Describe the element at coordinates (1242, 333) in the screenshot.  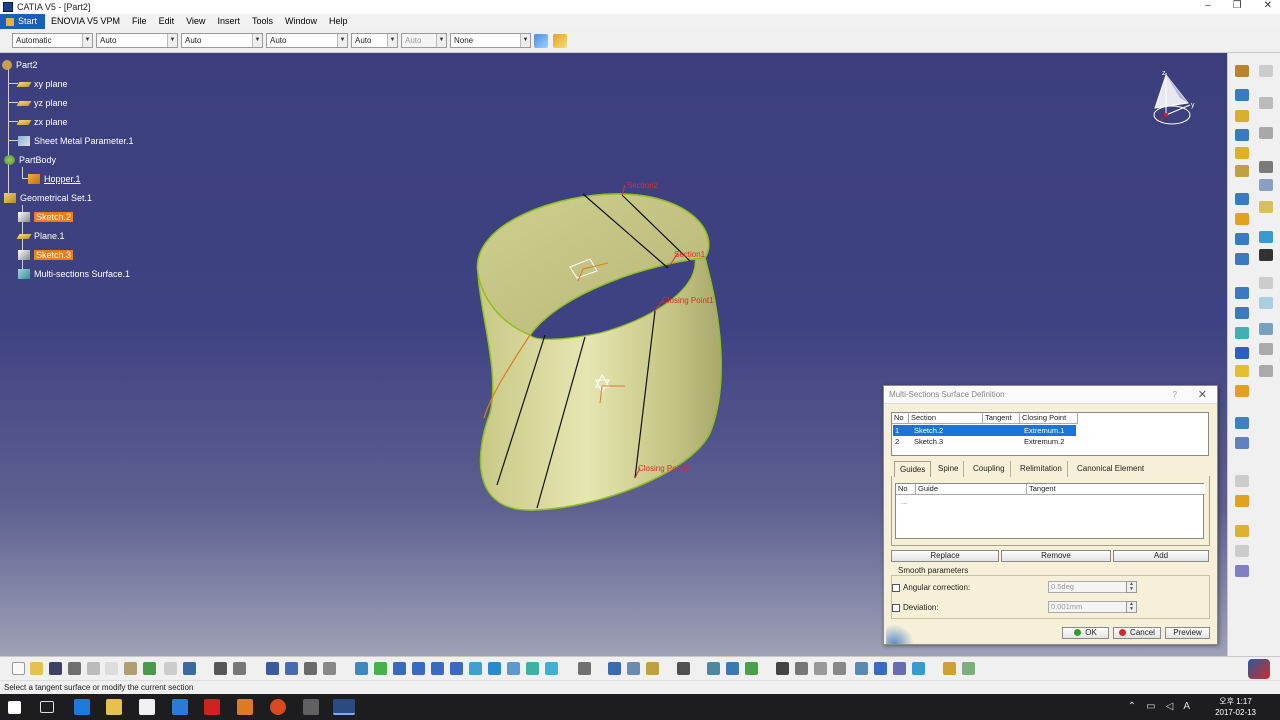
I see `blend-icon` at that location.